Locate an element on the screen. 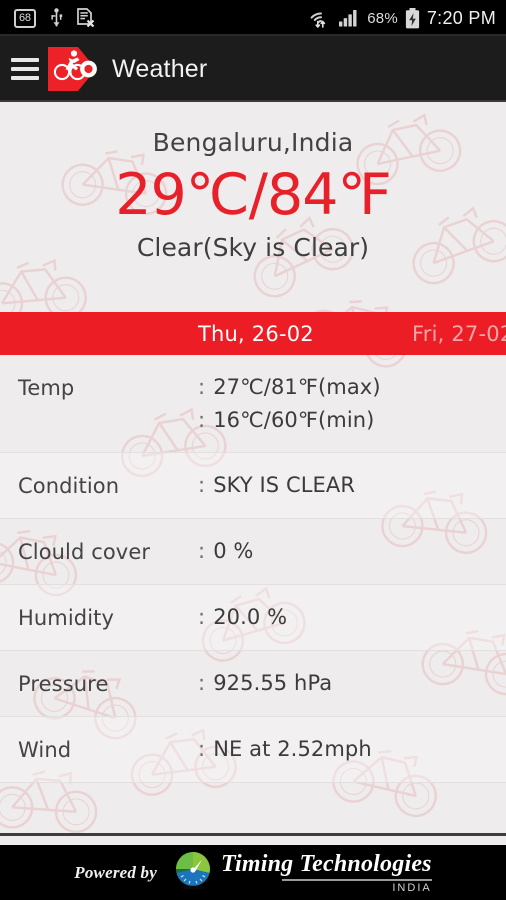 This screenshot has width=506, height=900. timing-technologies-gauge-logo-icon is located at coordinates (193, 872).